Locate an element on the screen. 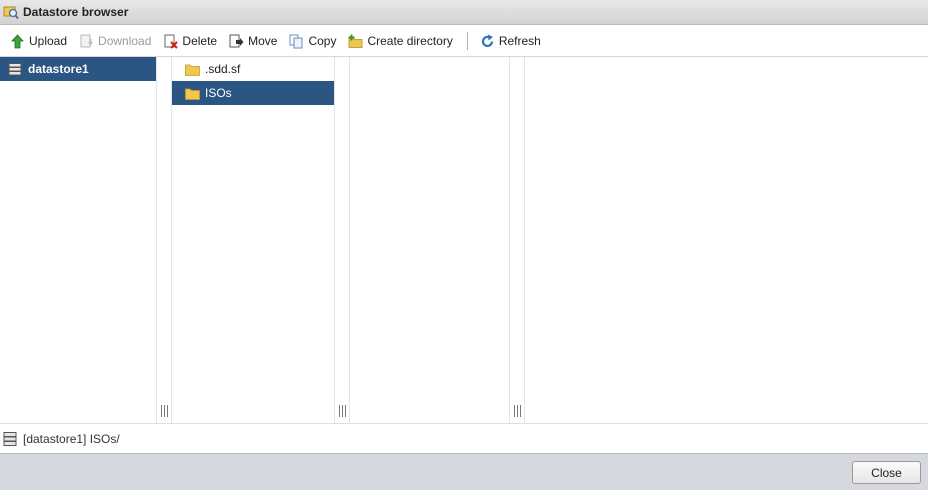 The width and height of the screenshot is (928, 490). create-directory-label: Create directory is located at coordinates (410, 41).